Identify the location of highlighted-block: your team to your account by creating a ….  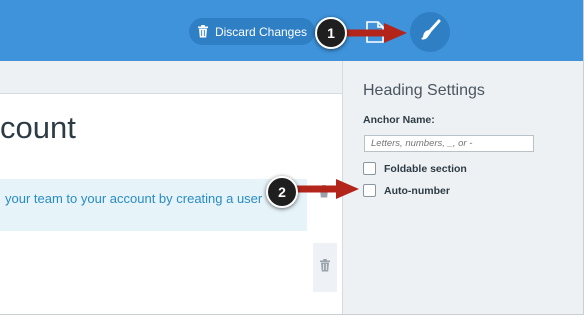
(153, 205).